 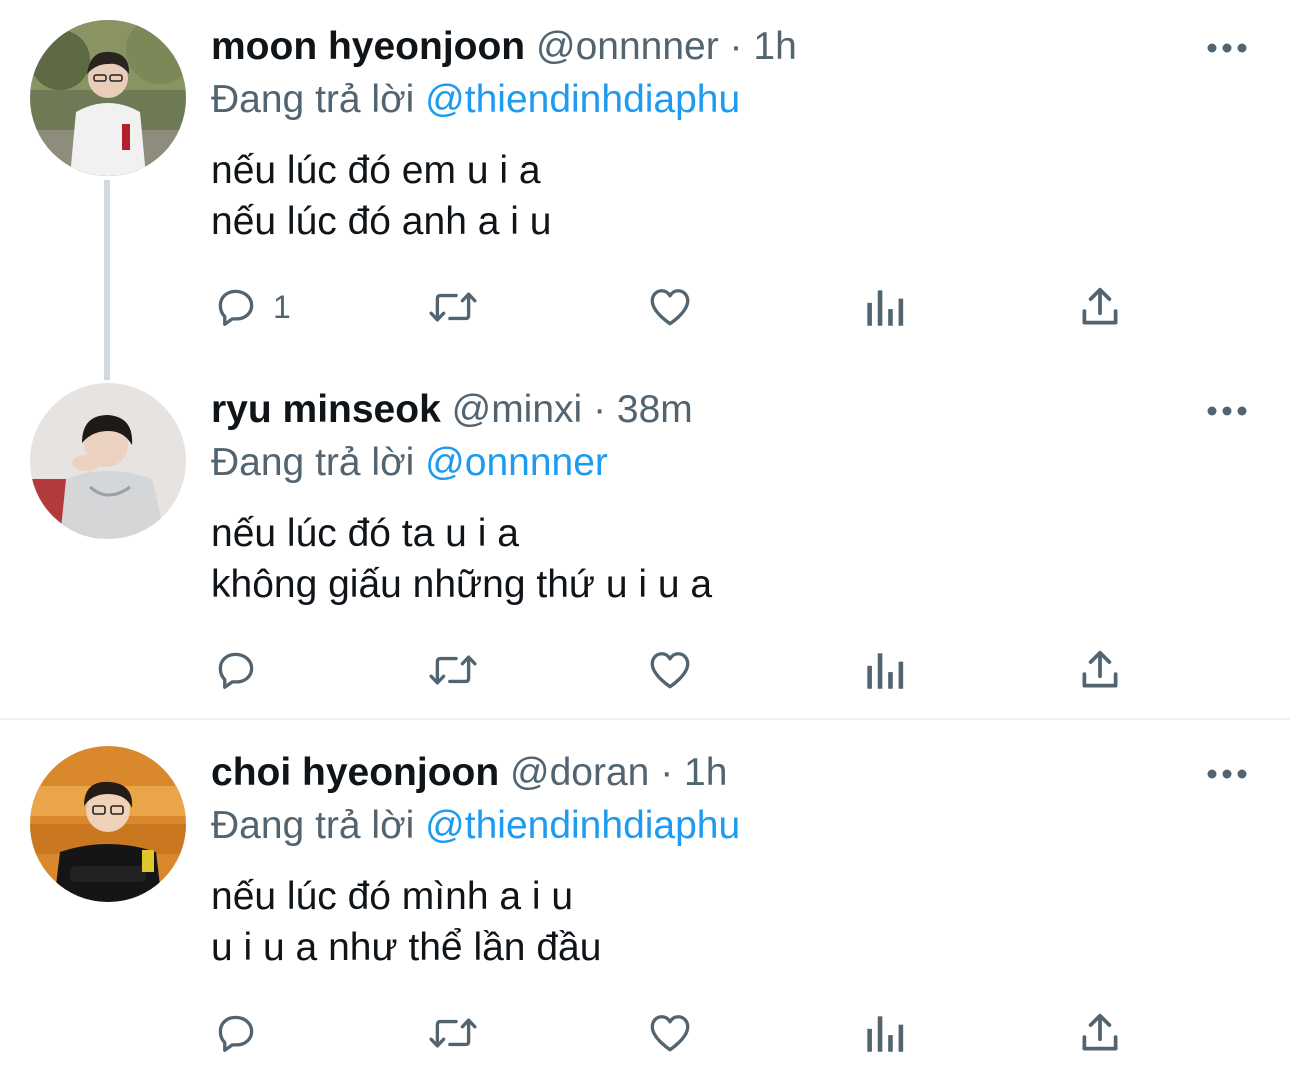 I want to click on tweet-divider, so click(x=645, y=719).